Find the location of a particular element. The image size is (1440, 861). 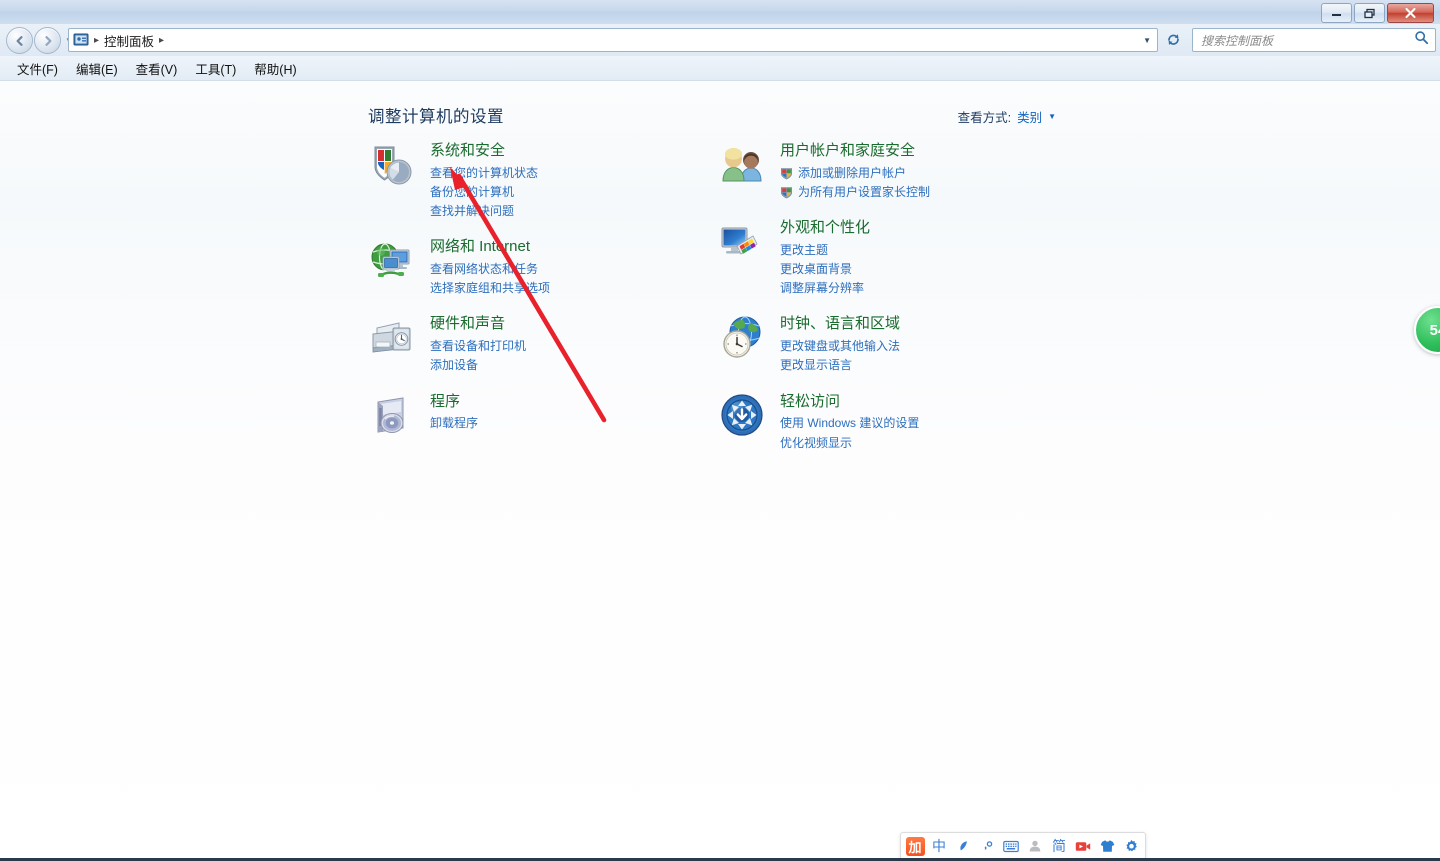

ease-of-access-icon is located at coordinates (742, 416).